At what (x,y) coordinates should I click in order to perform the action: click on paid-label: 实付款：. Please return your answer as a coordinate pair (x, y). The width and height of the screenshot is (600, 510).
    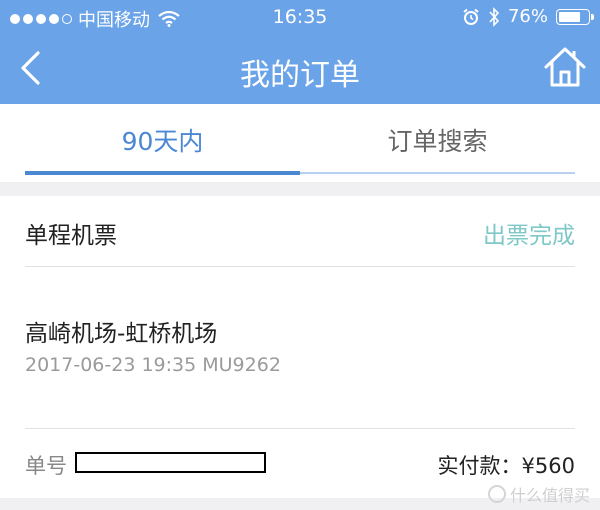
    Looking at the image, I should click on (479, 466).